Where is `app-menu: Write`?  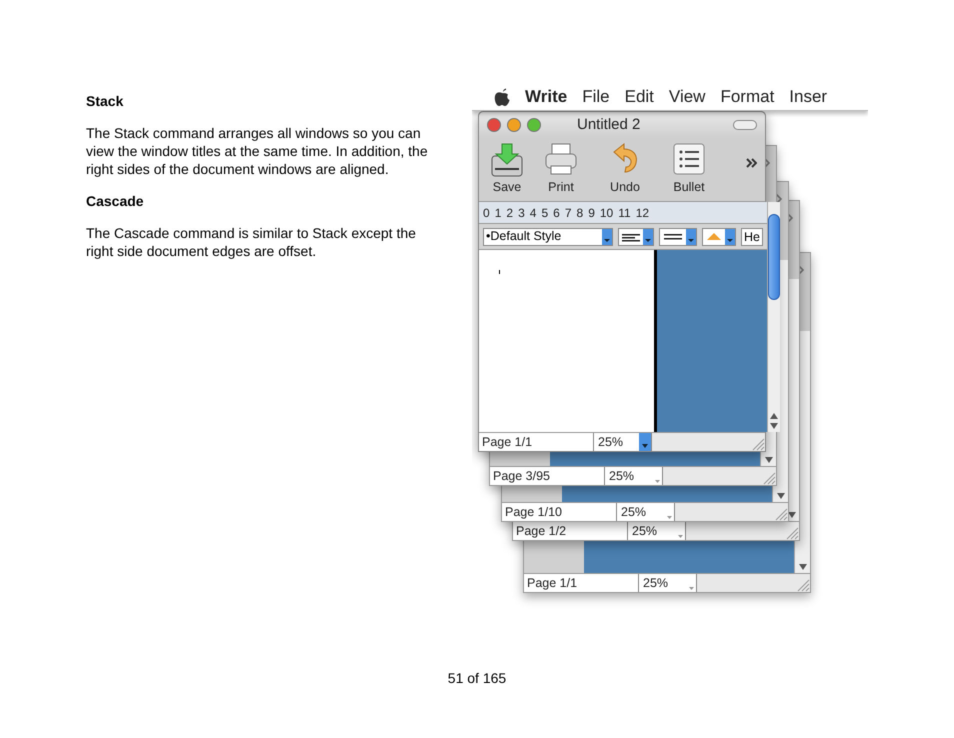
app-menu: Write is located at coordinates (546, 97).